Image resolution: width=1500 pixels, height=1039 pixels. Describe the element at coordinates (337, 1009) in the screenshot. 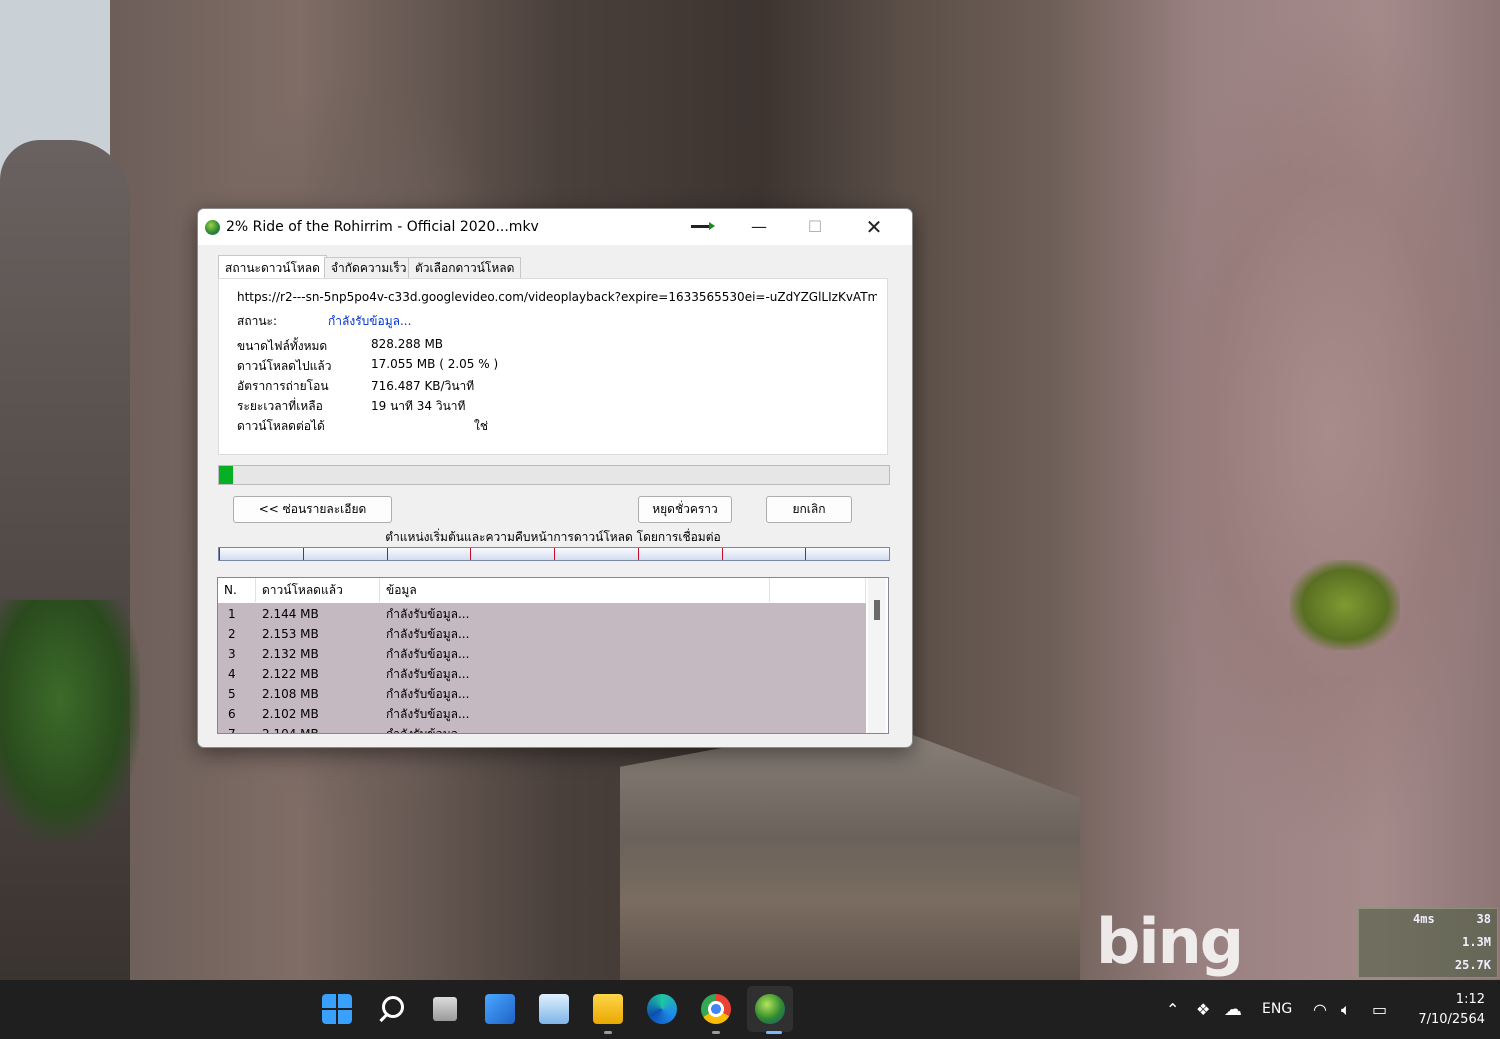

I see `start-windows-icon` at that location.